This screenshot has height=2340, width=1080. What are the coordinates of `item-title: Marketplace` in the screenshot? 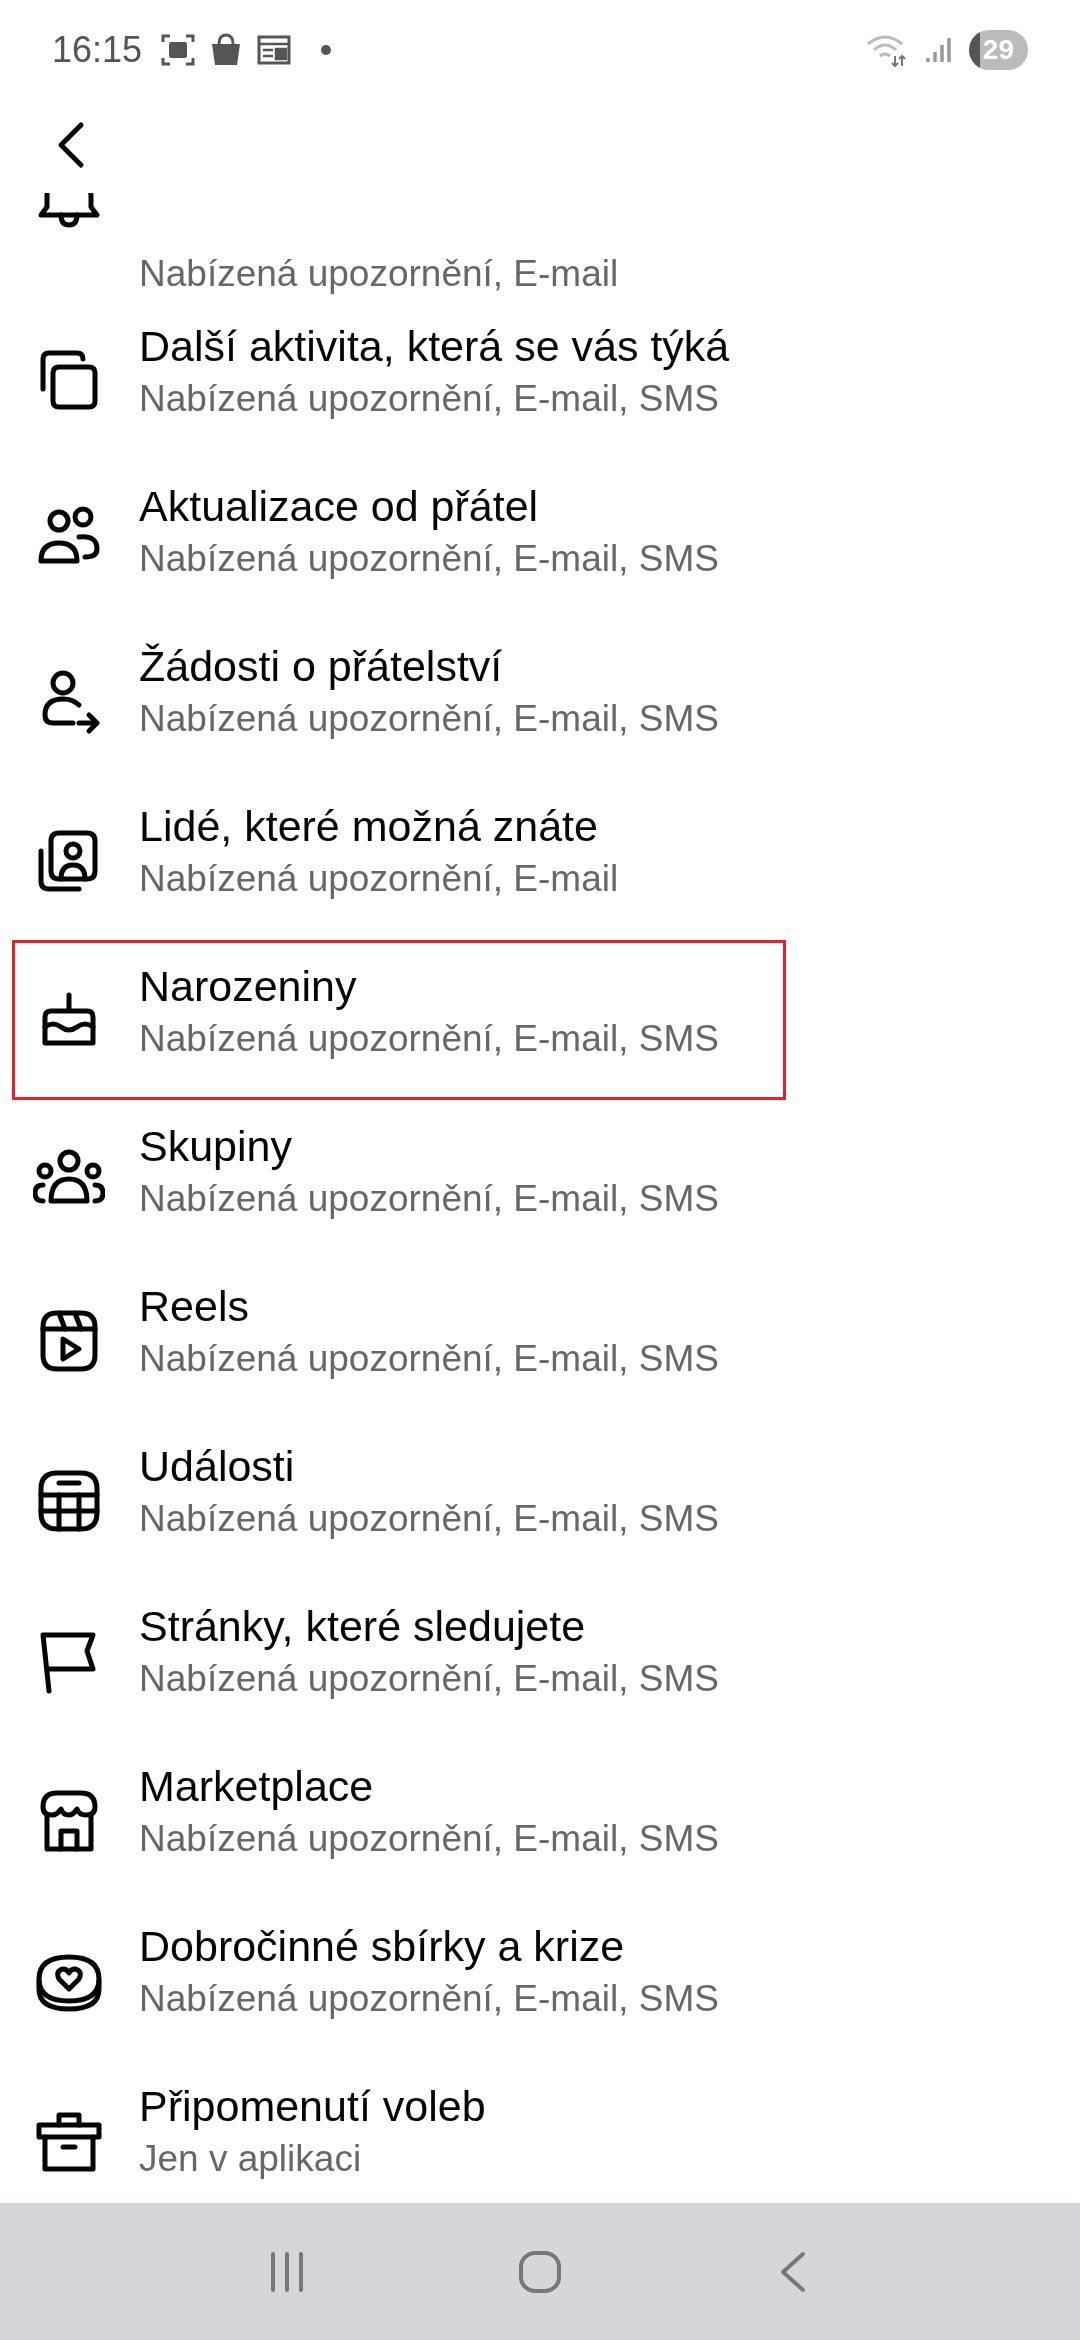 It's located at (257, 1786).